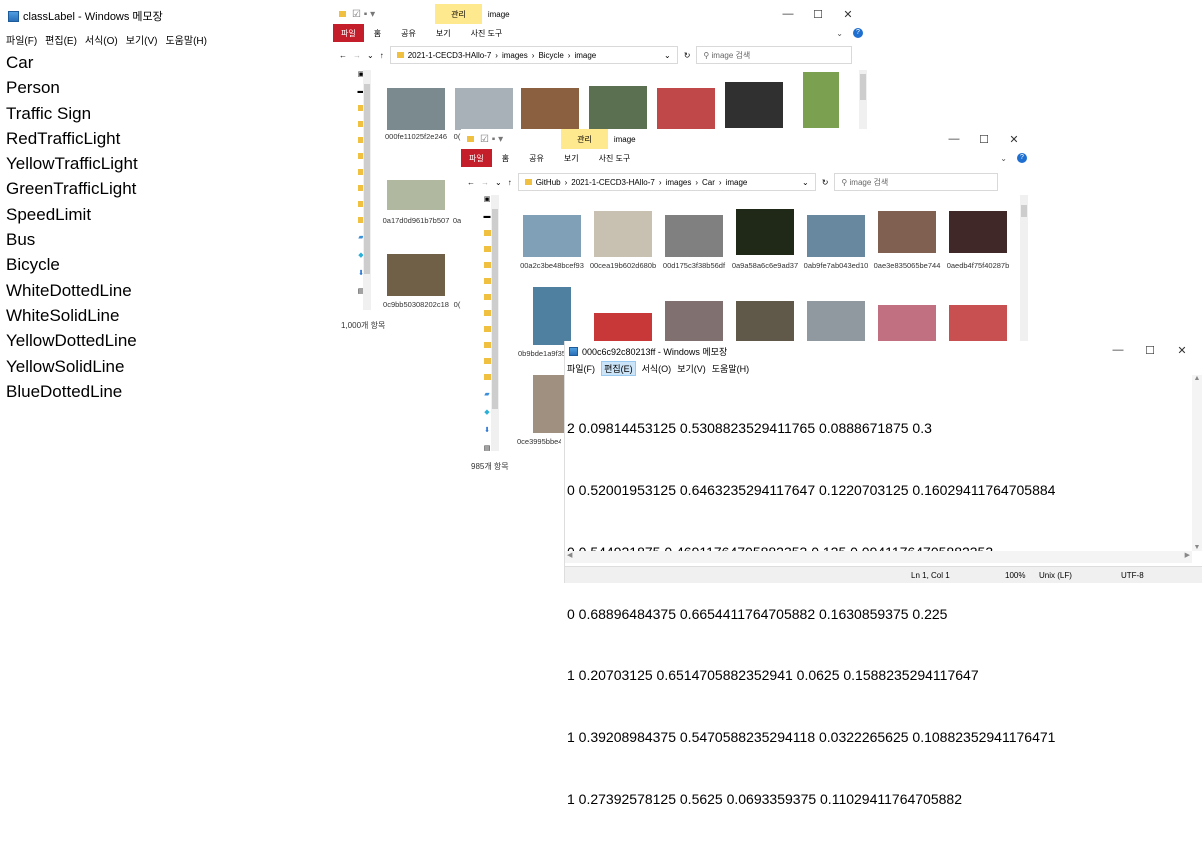  What do you see at coordinates (487, 199) in the screenshot?
I see `nav-item-icon: ▣` at bounding box center [487, 199].